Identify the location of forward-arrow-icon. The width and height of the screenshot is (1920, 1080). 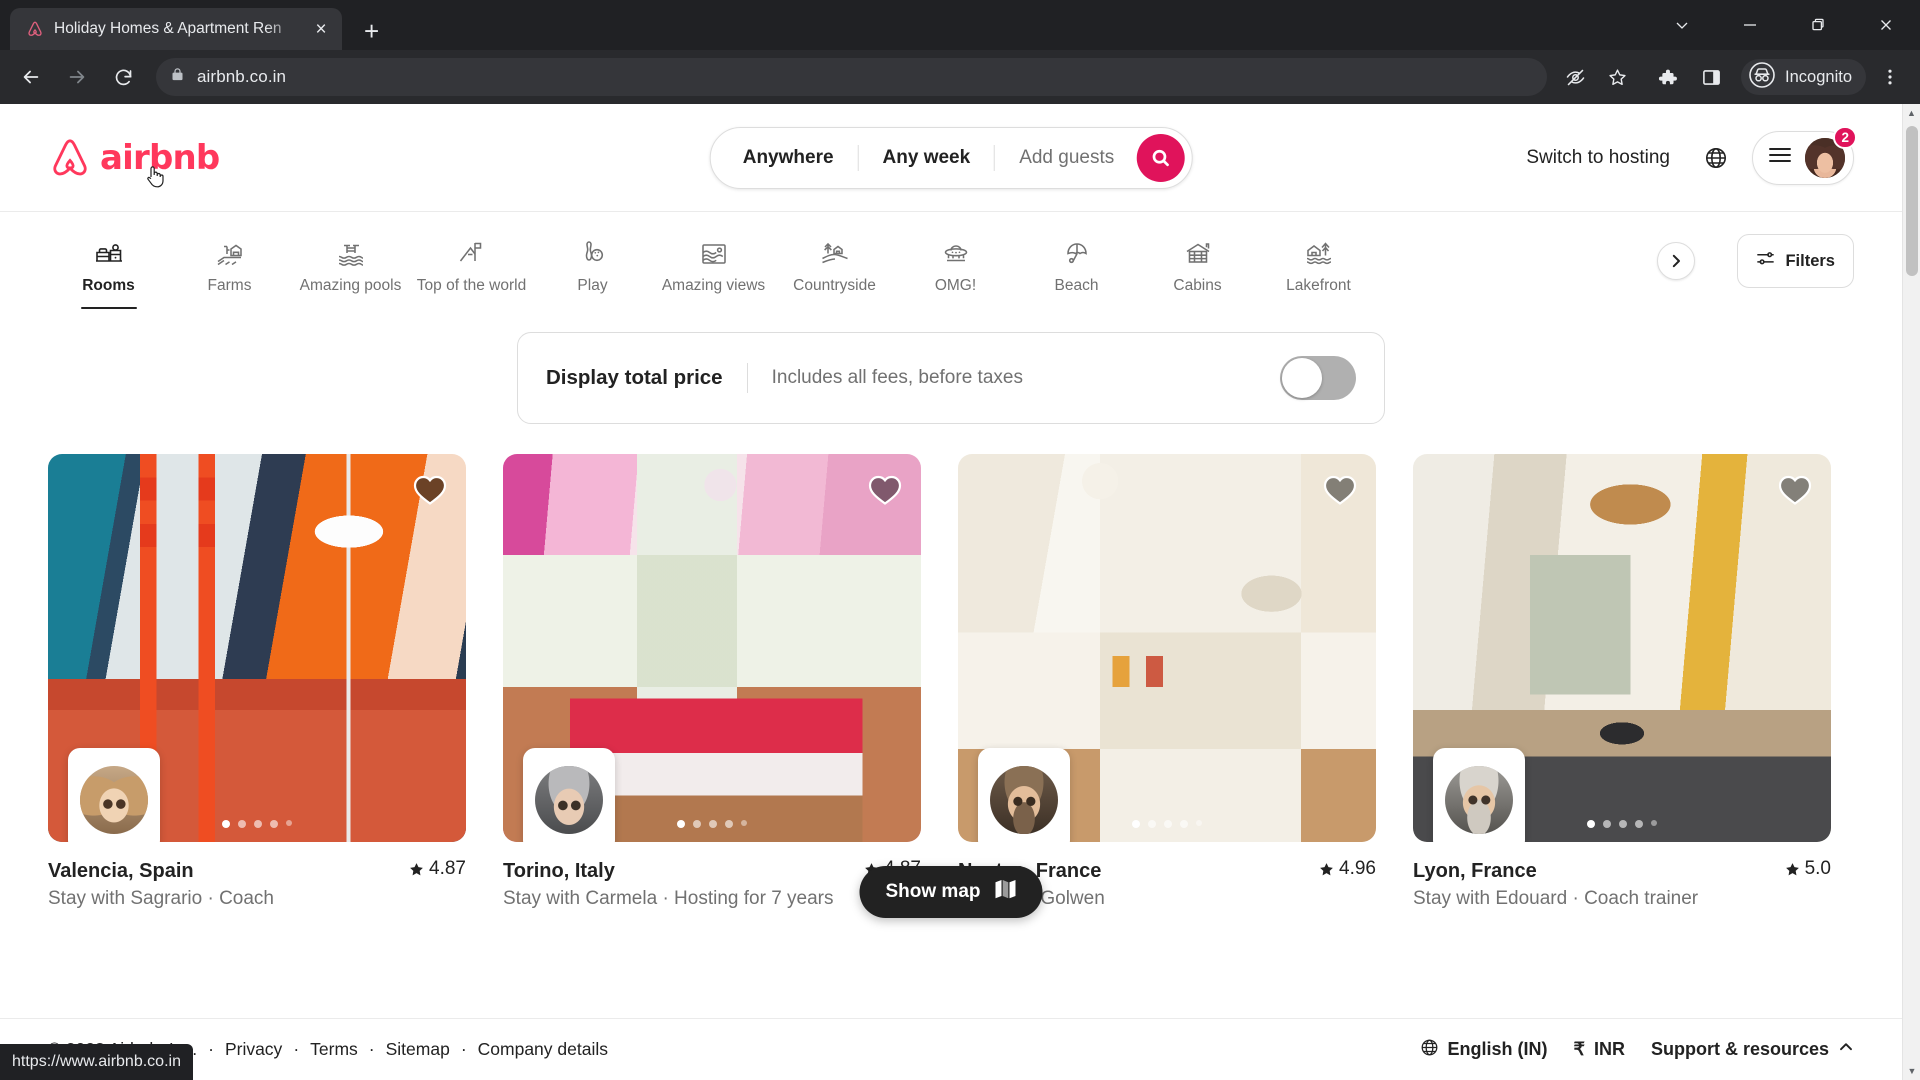
(77, 77).